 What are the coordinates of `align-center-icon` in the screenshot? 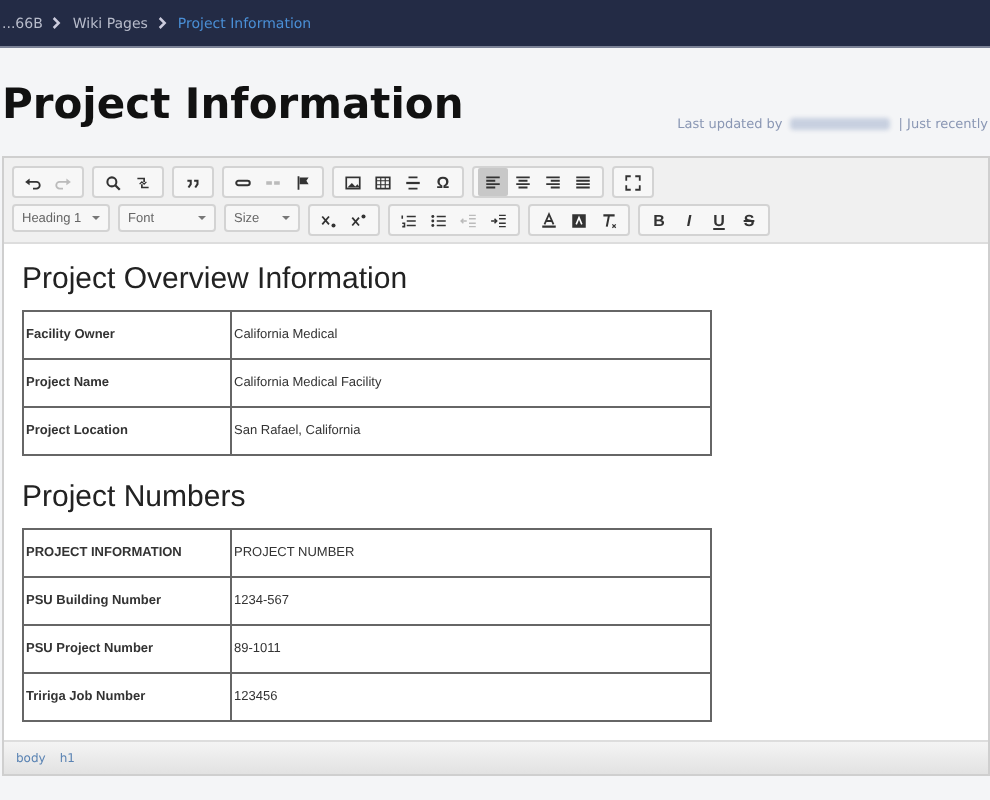 It's located at (523, 182).